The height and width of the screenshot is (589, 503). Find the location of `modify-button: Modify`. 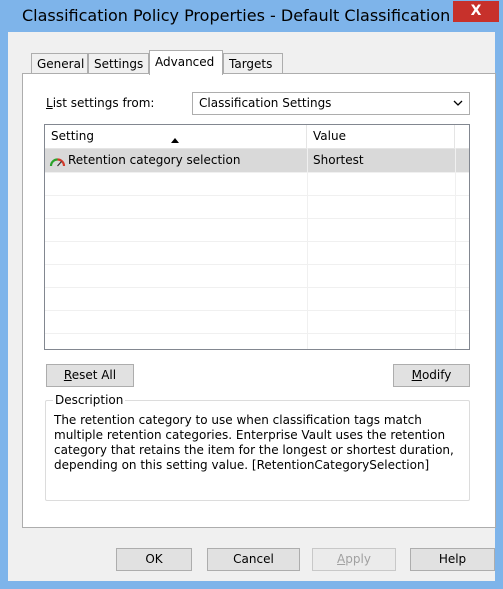

modify-button: Modify is located at coordinates (431, 375).